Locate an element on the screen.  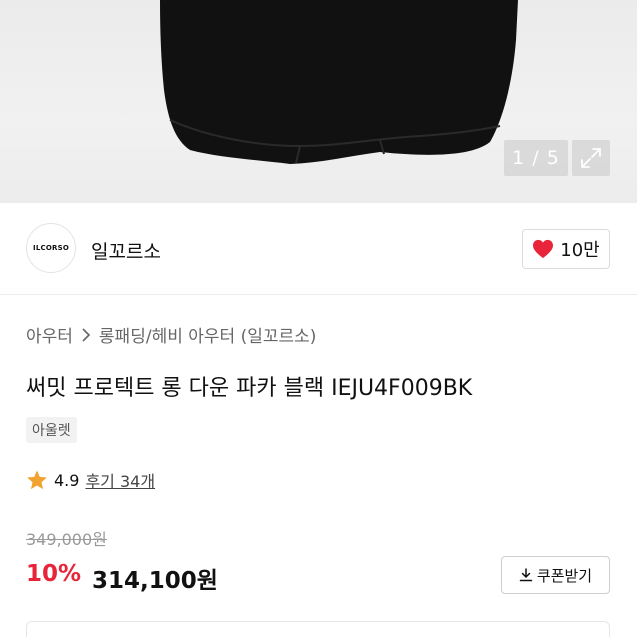
coupon-button: 쿠폰받기 is located at coordinates (555, 575).